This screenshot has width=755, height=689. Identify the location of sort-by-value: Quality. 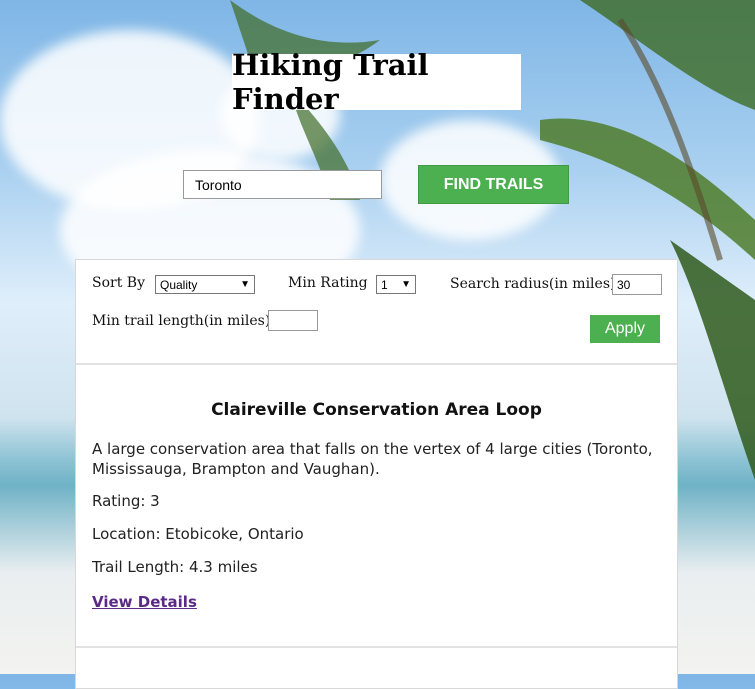
(179, 284).